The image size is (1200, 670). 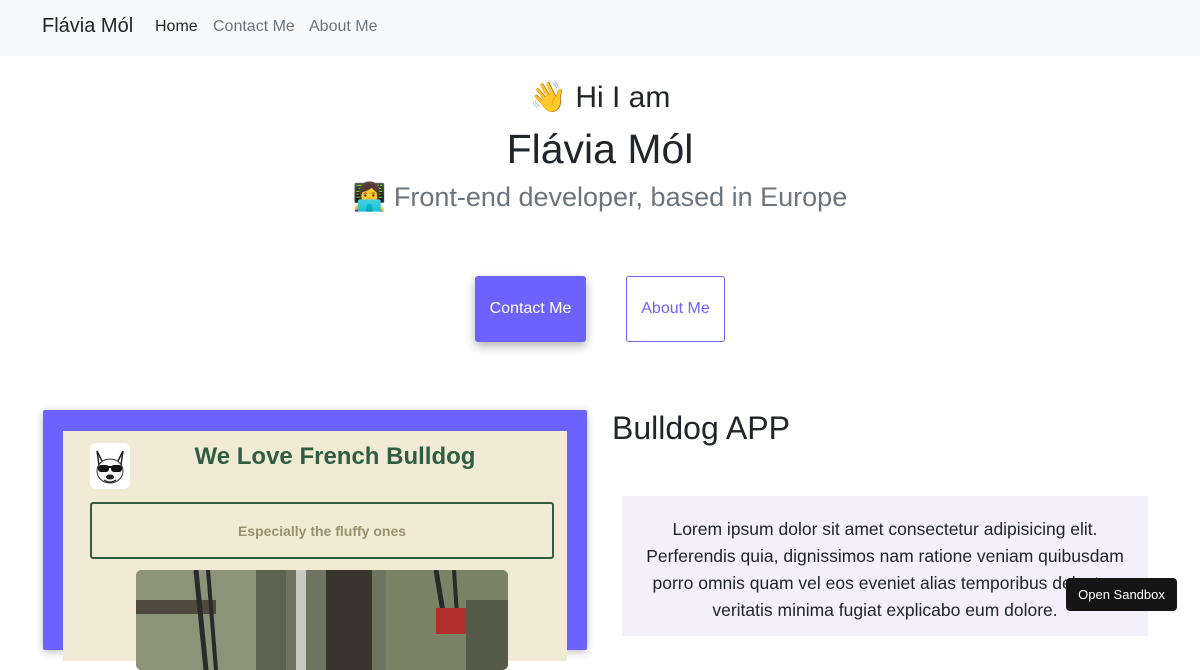 I want to click on about-me-button: About Me, so click(x=675, y=309).